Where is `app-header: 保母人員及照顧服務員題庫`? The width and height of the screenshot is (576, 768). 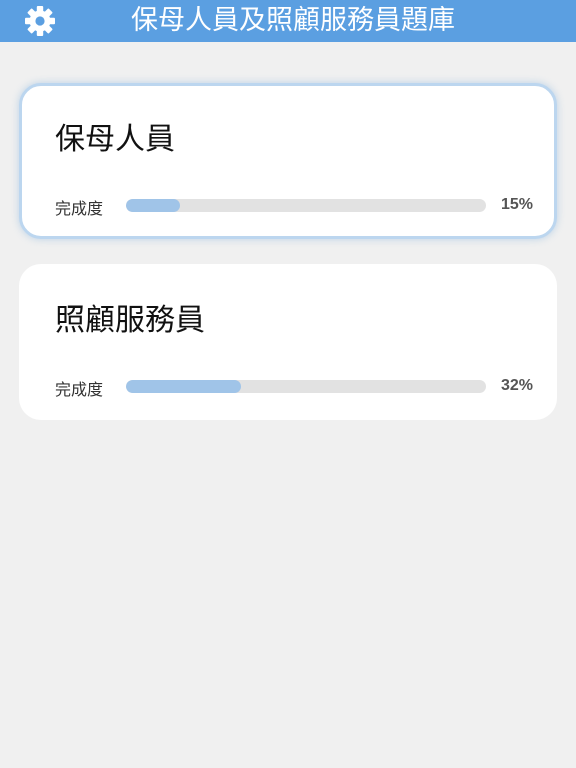 app-header: 保母人員及照顧服務員題庫 is located at coordinates (288, 21).